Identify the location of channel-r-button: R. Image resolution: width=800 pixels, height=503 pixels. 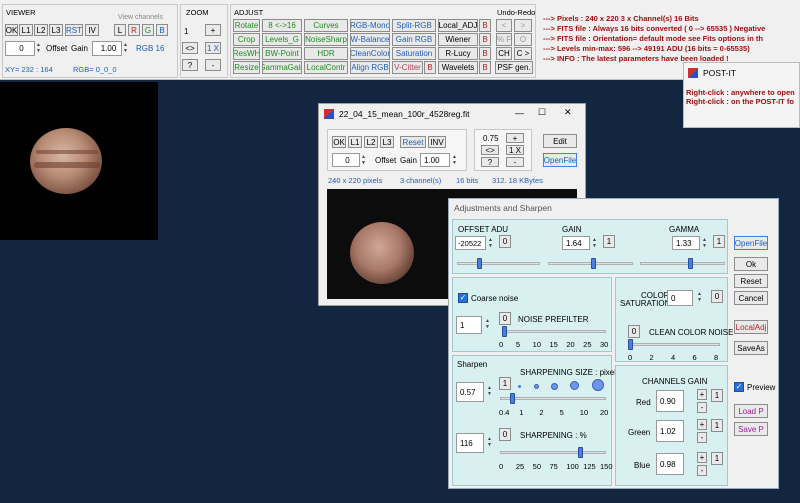
(134, 30).